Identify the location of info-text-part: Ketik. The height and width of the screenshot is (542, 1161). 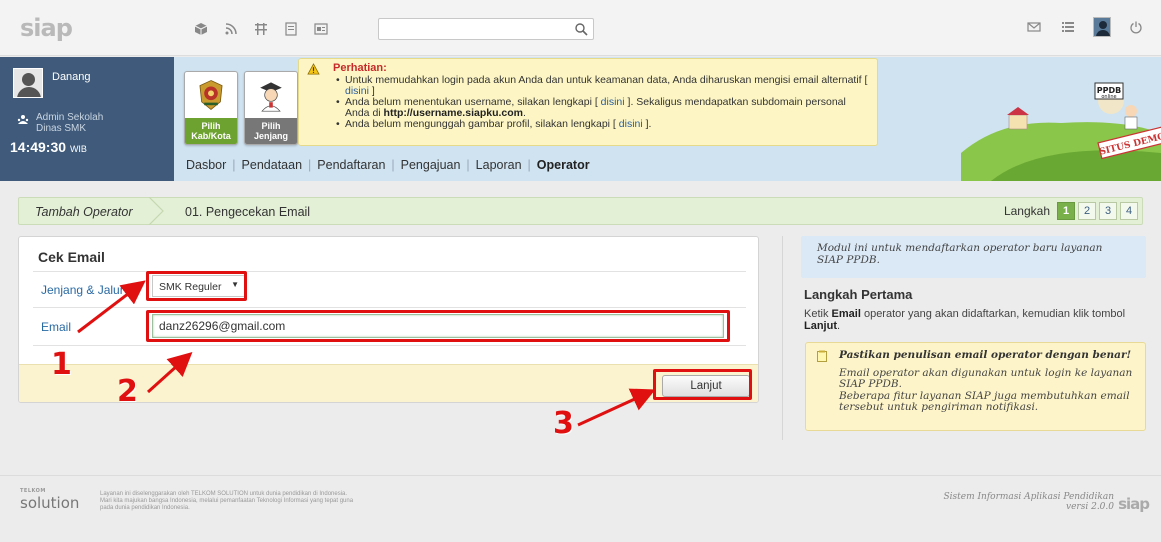
(816, 314).